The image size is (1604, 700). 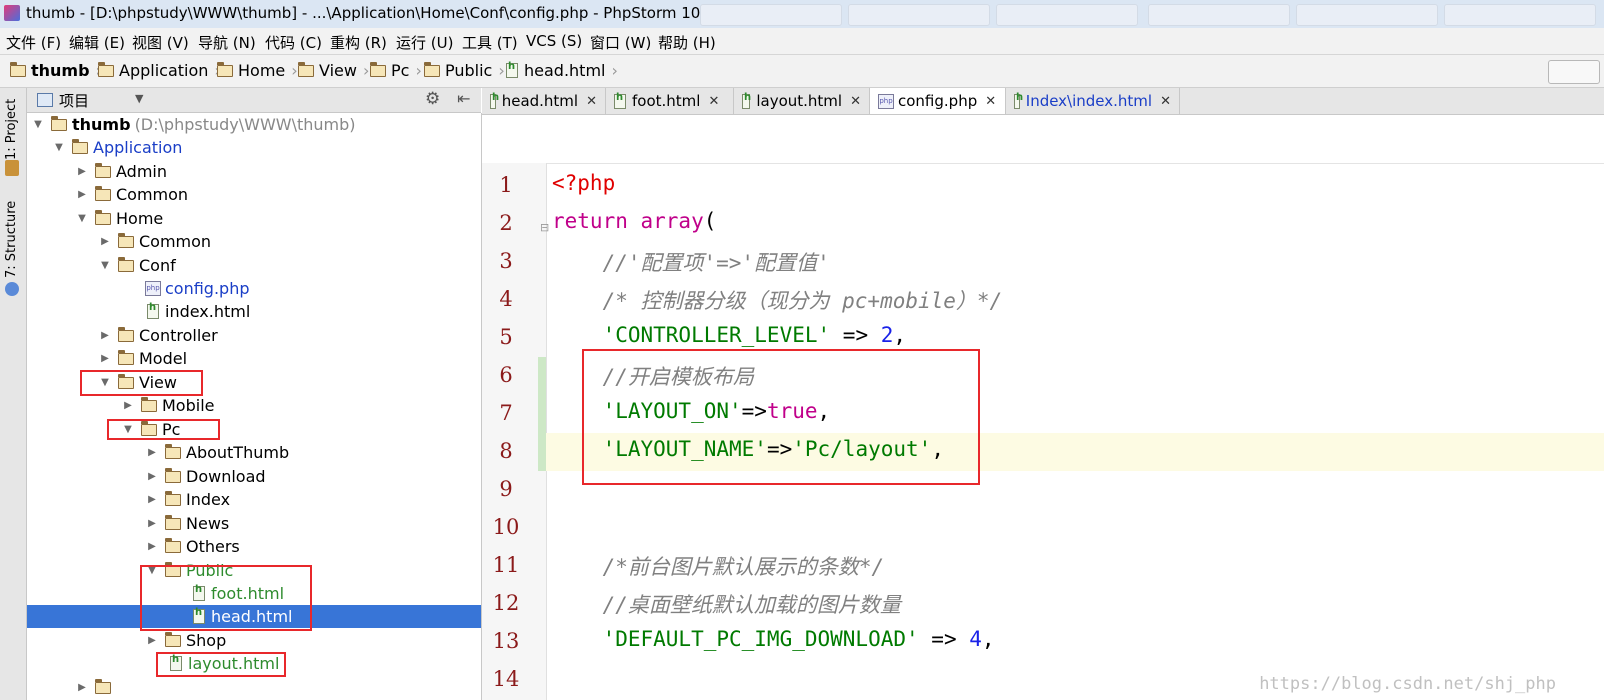 What do you see at coordinates (163, 358) in the screenshot?
I see `tree-label: Model` at bounding box center [163, 358].